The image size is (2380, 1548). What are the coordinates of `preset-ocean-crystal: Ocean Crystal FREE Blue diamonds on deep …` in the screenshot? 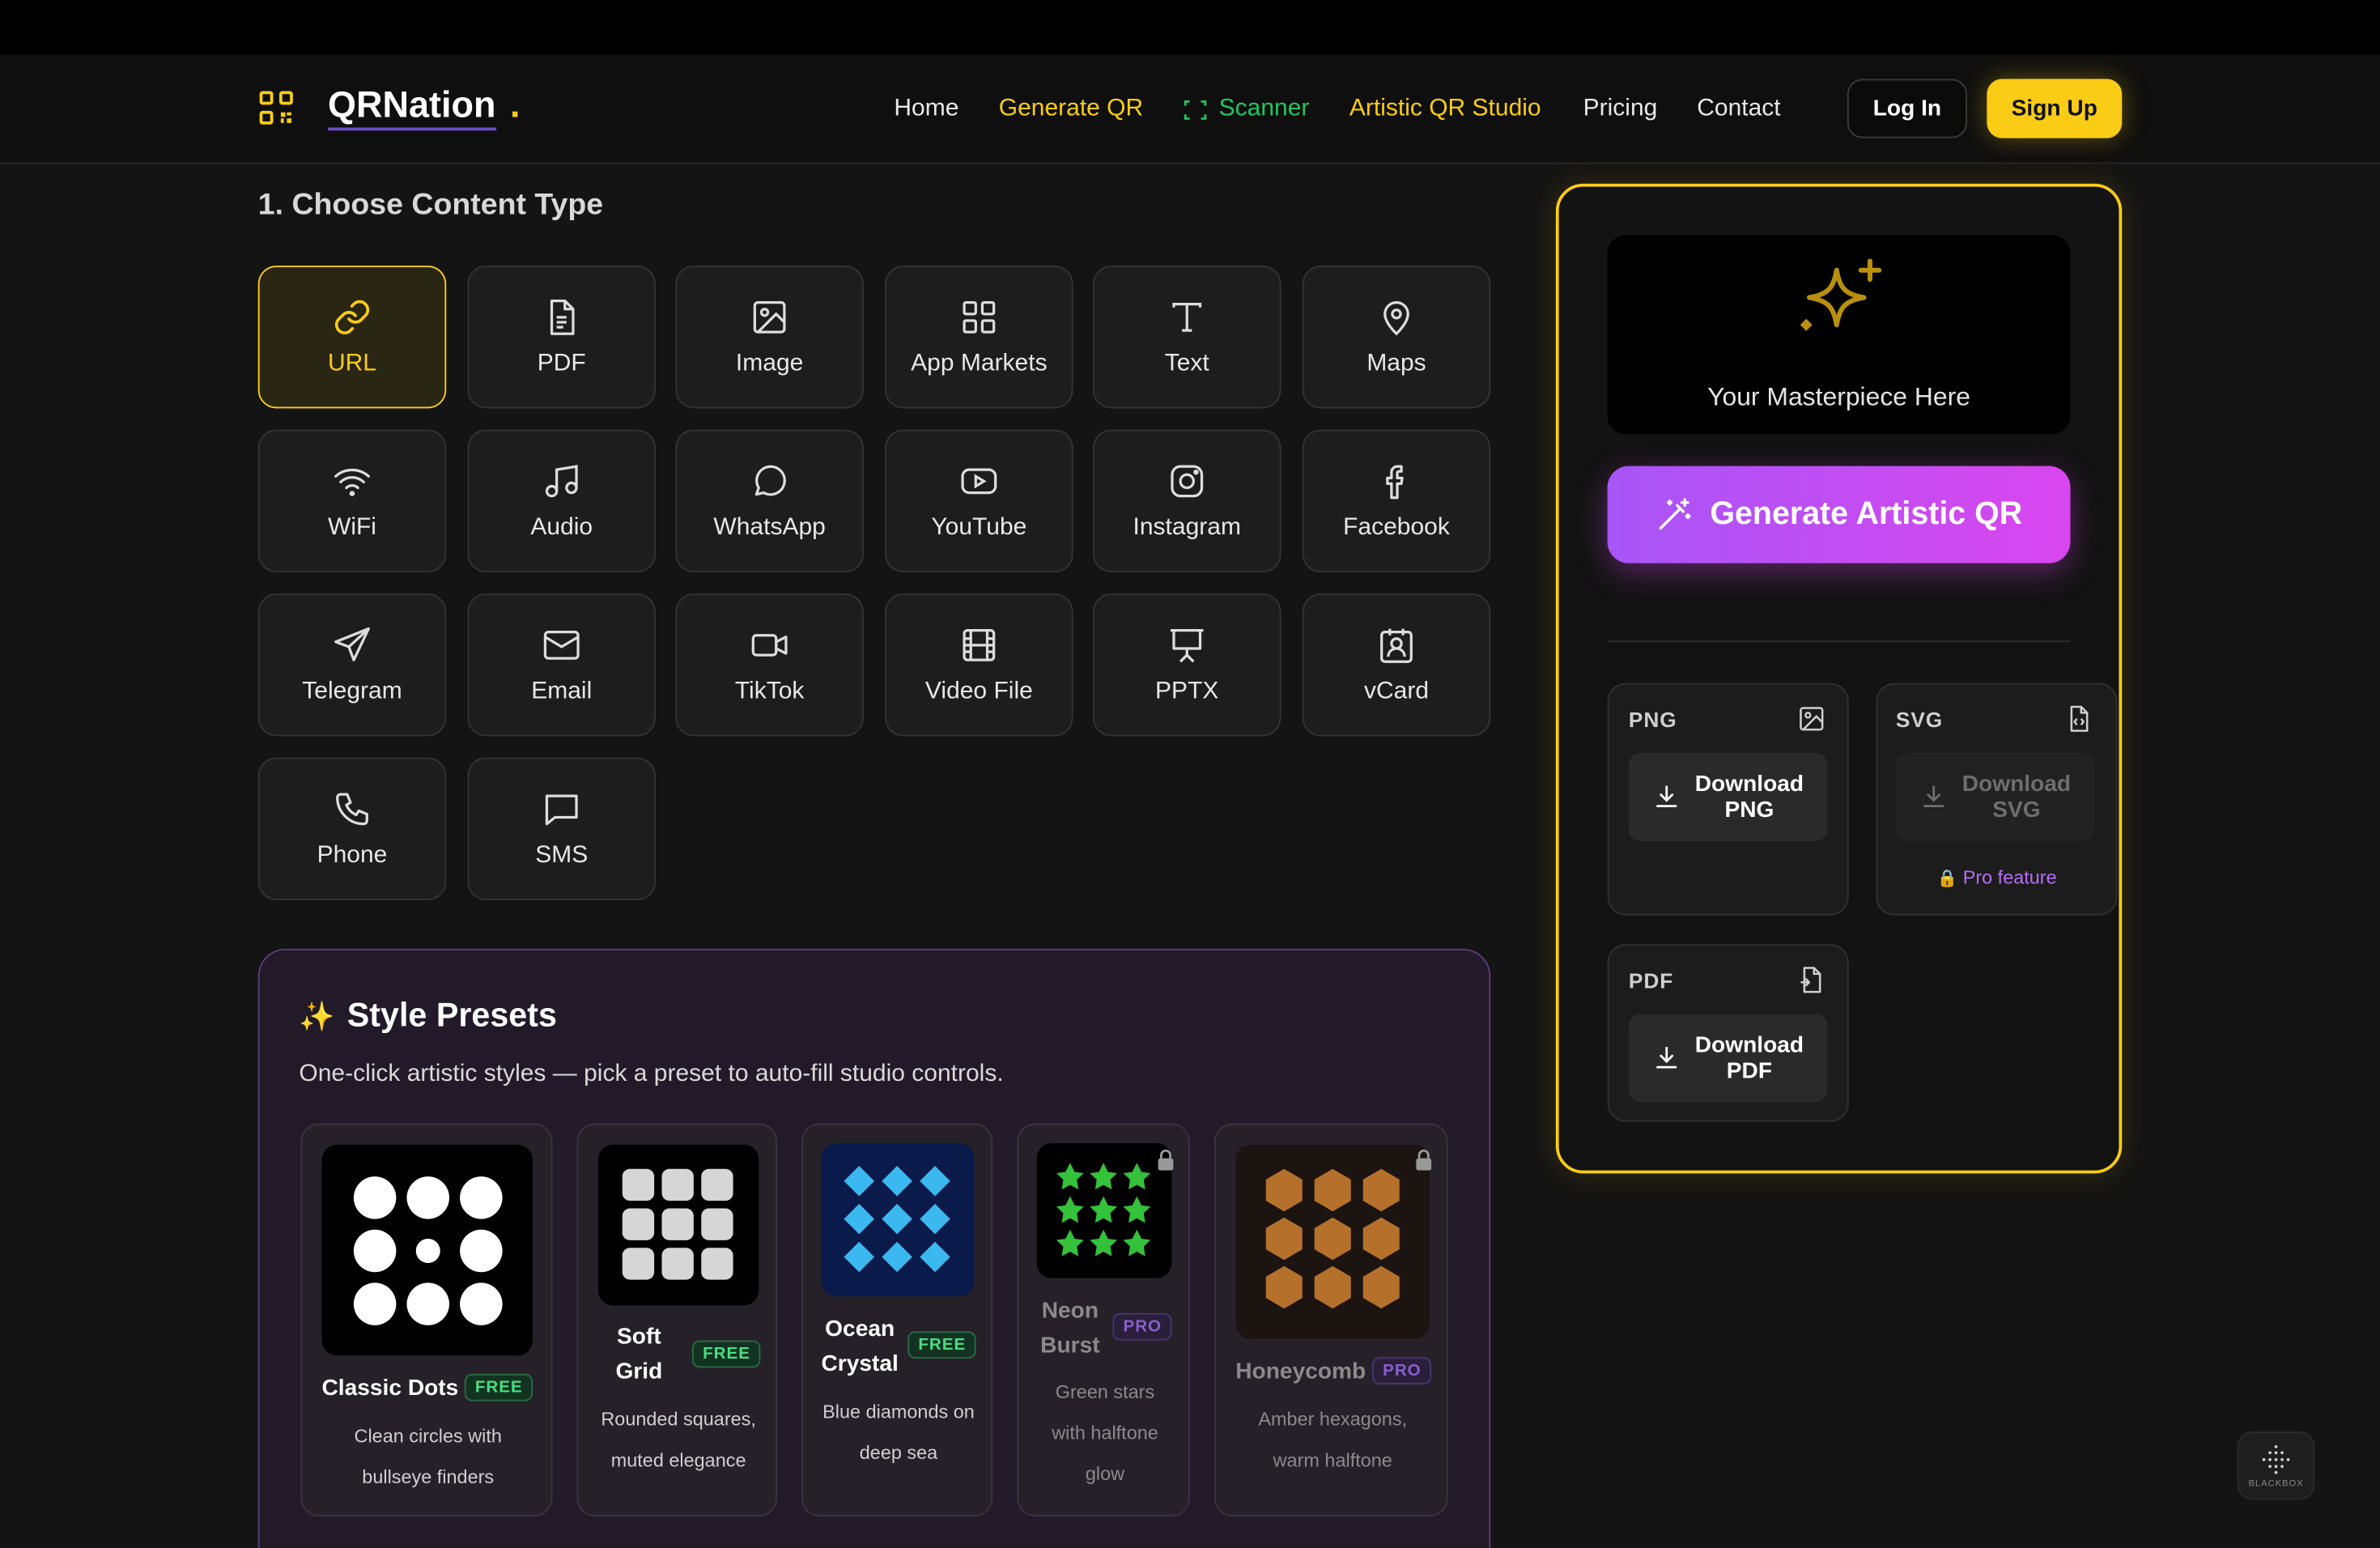 It's located at (897, 1320).